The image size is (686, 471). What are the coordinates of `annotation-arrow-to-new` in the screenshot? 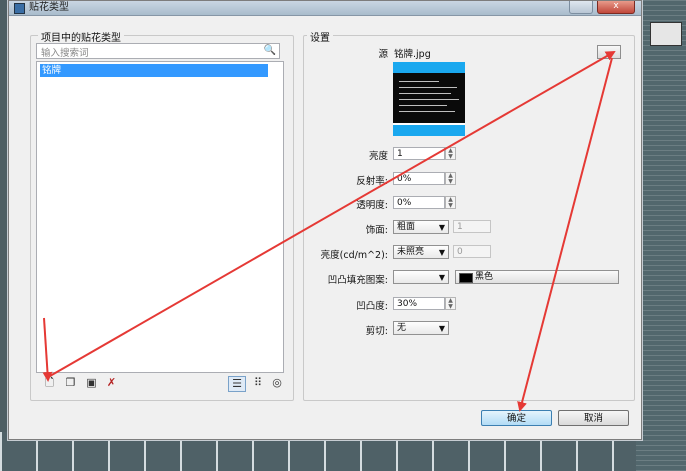 It's located at (47, 349).